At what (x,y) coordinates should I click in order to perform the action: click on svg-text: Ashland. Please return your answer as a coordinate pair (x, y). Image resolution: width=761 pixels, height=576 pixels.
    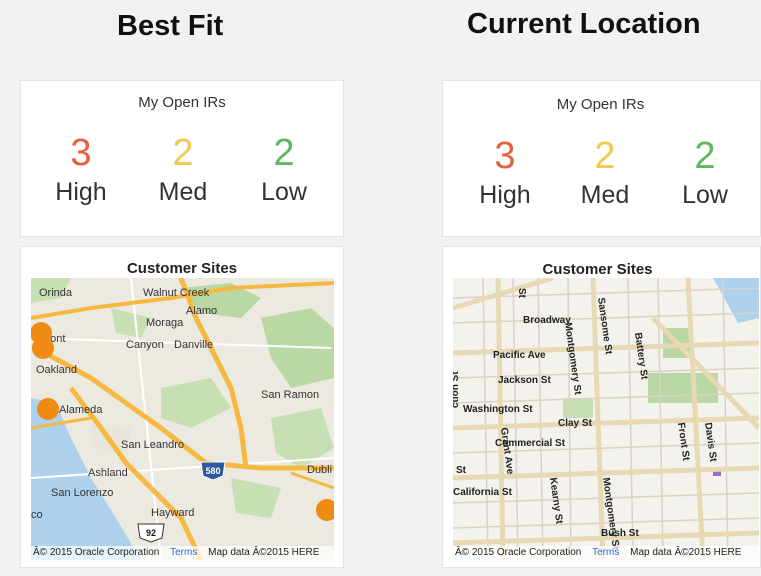
    Looking at the image, I should click on (108, 473).